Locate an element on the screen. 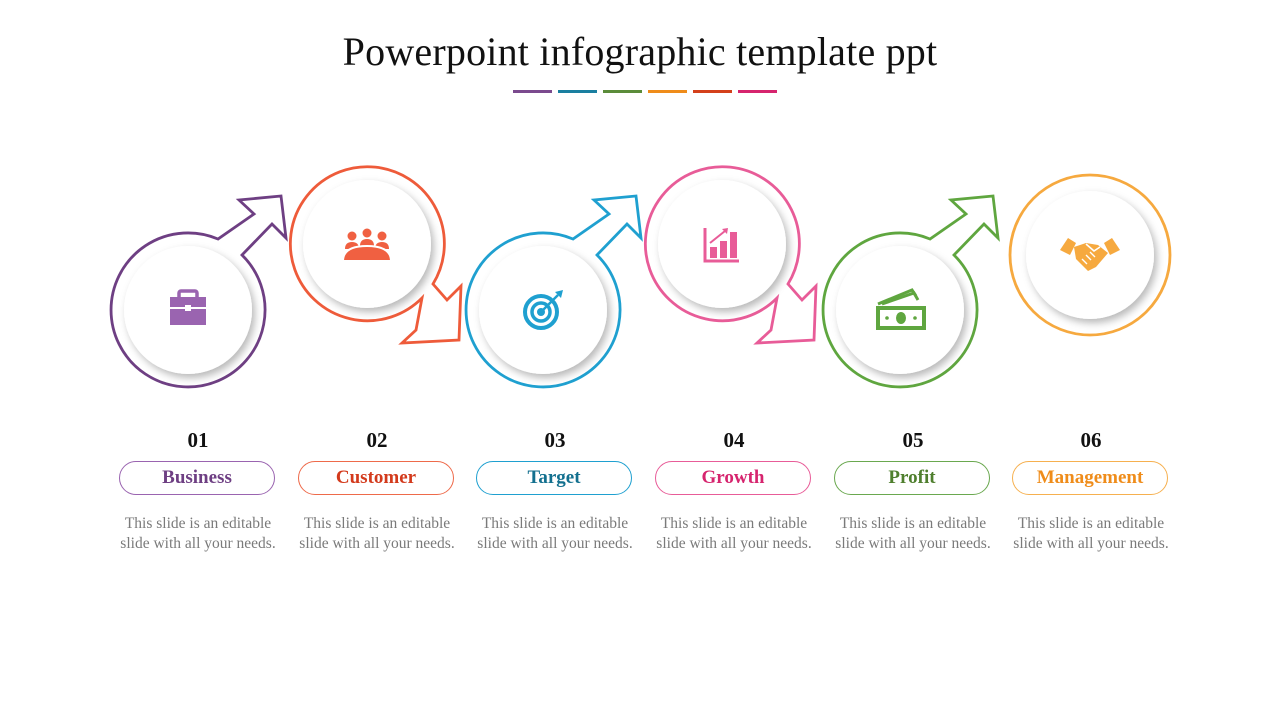 The height and width of the screenshot is (720, 1280). step-2-graphic is located at coordinates (375, 255).